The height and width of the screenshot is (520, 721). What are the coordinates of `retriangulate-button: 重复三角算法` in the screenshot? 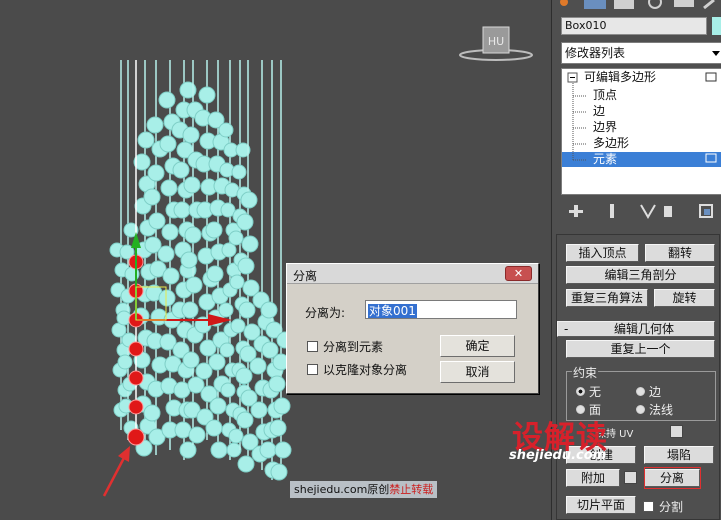 It's located at (607, 298).